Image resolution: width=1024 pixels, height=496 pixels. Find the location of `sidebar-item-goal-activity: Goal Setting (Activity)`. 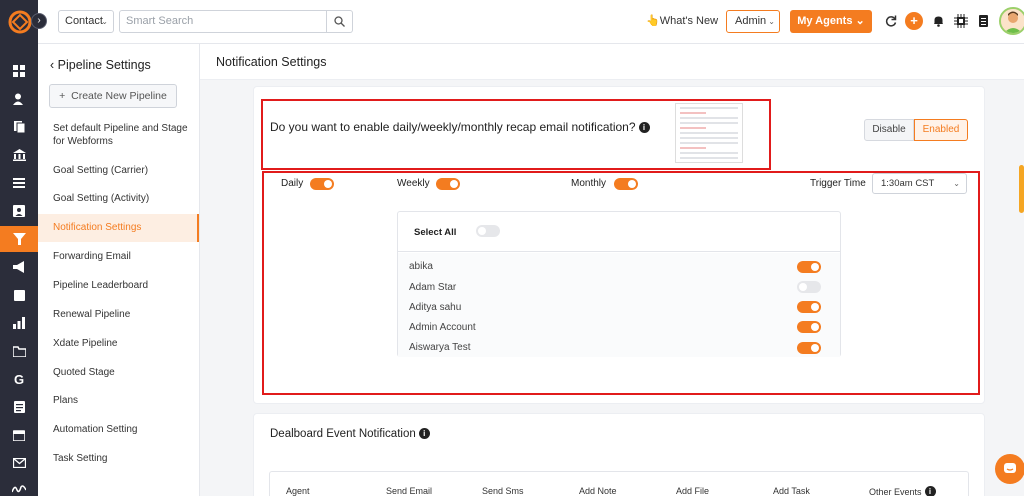

sidebar-item-goal-activity: Goal Setting (Activity) is located at coordinates (118, 198).